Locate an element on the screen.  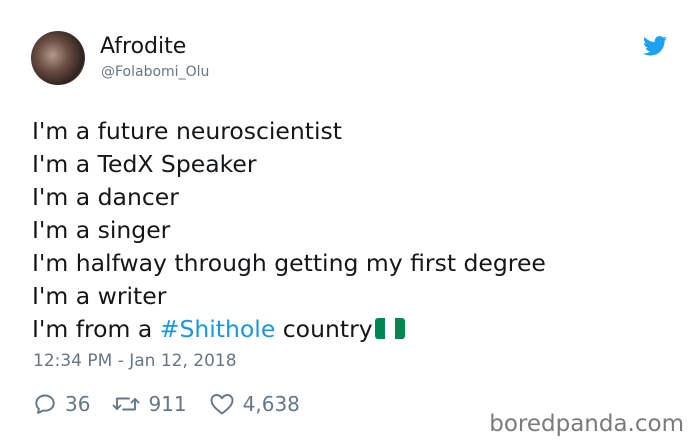
tweet-line-last: I'm from a #Shithole country is located at coordinates (352, 329).